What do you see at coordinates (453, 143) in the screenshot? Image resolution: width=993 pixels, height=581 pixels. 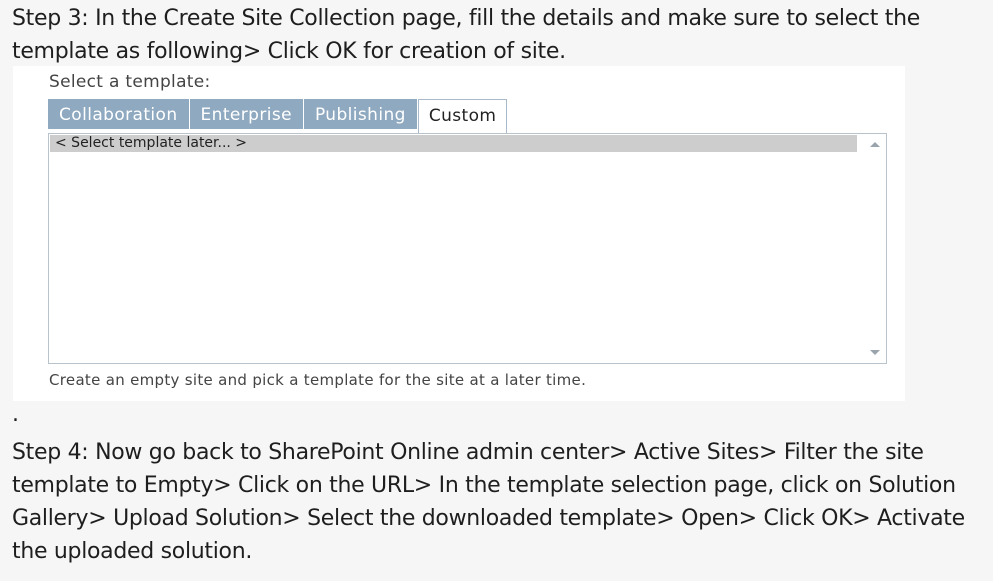 I see `list-item: < Select template later... >` at bounding box center [453, 143].